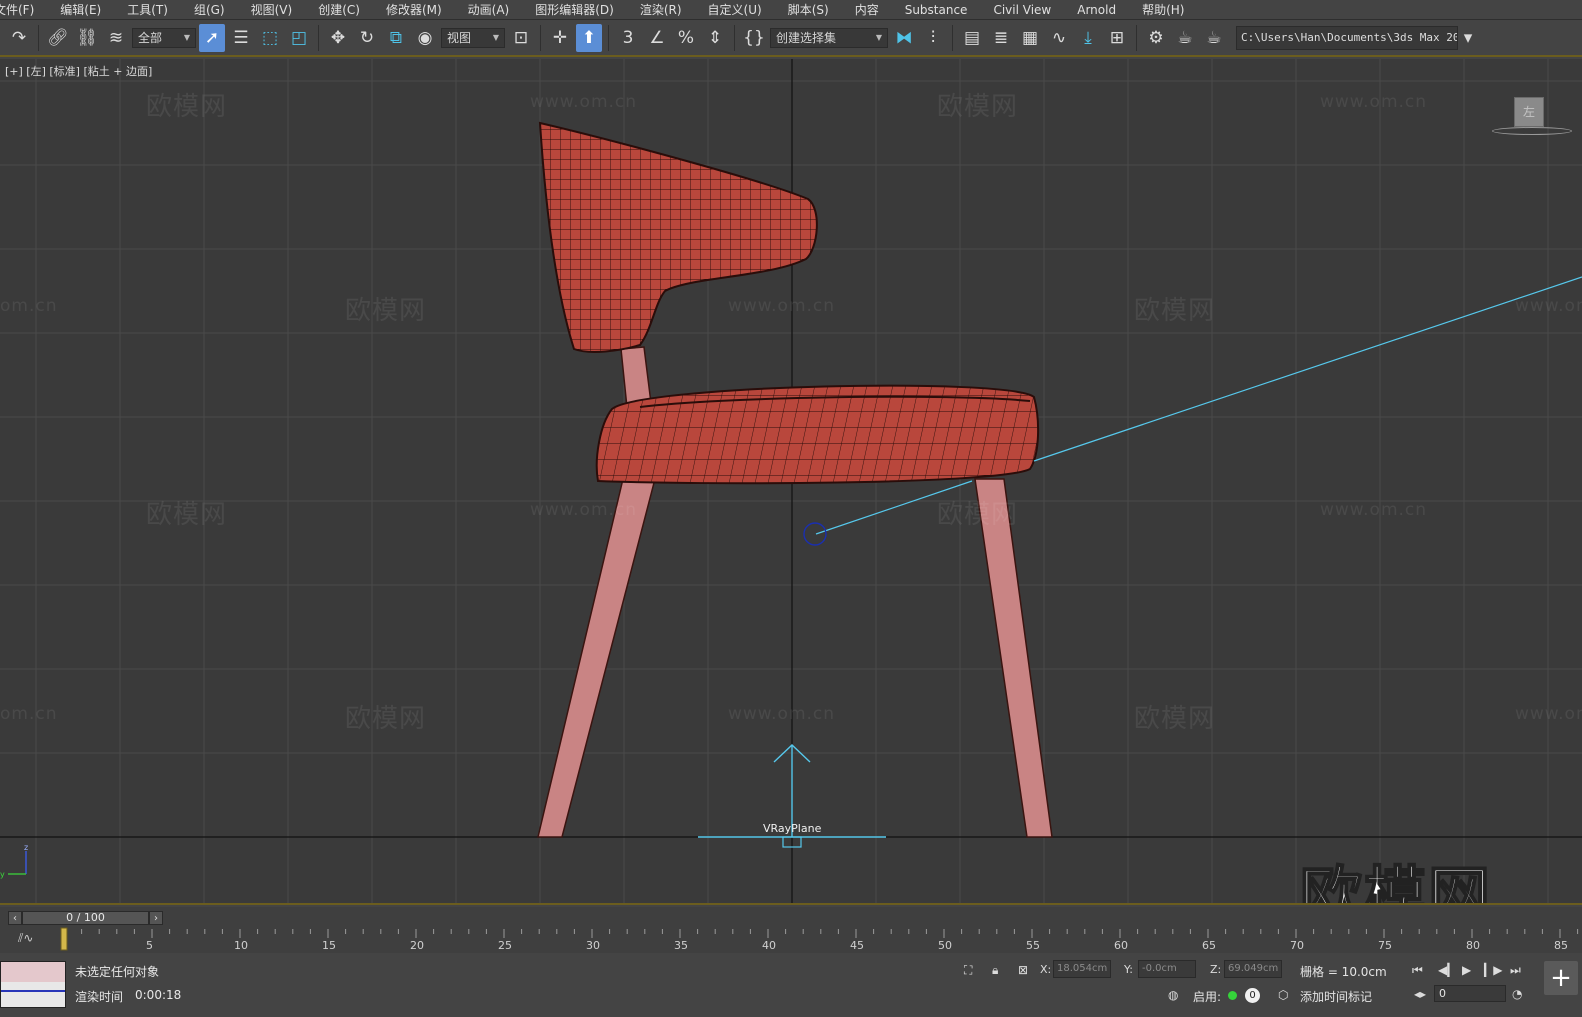  Describe the element at coordinates (1420, 994) in the screenshot. I see `key-mode-toggle-icon: ◂▸` at that location.